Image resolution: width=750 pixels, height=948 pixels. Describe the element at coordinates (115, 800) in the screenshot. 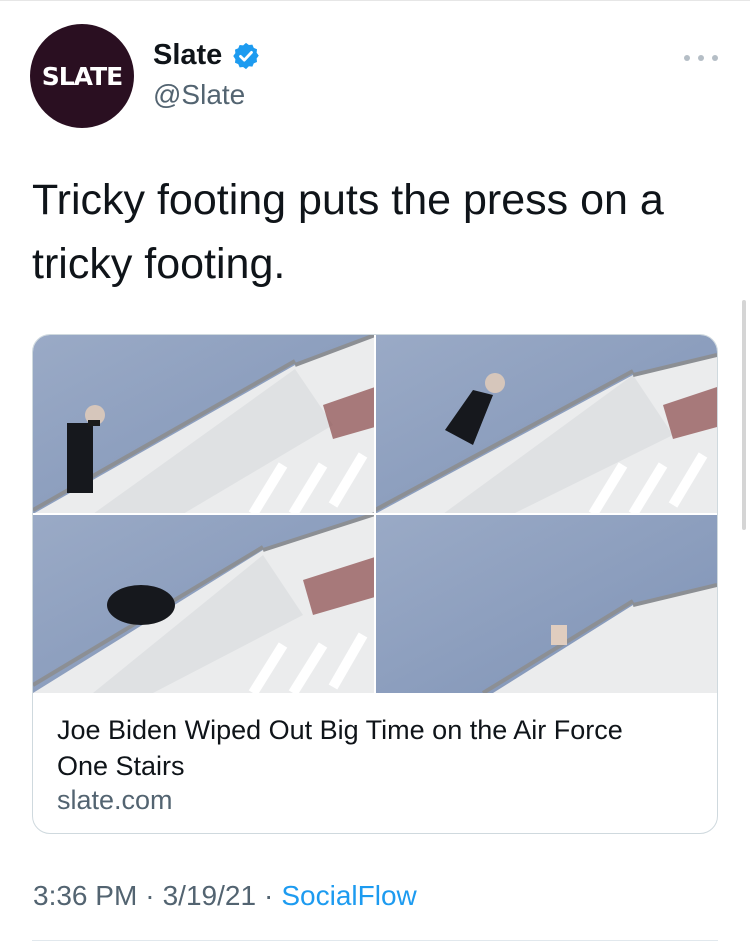

I see `card-domain: slate.com` at that location.